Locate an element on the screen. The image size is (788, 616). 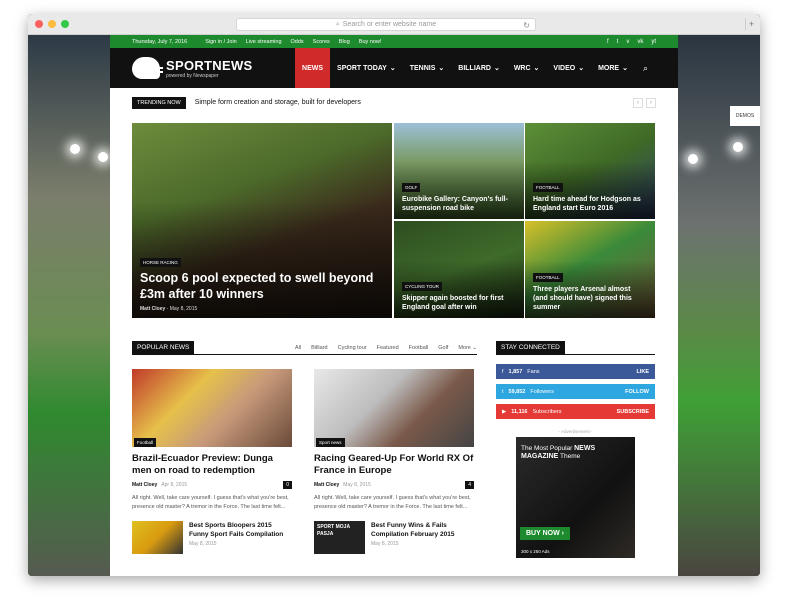
news-card-category: Football is located at coordinates (145, 442).